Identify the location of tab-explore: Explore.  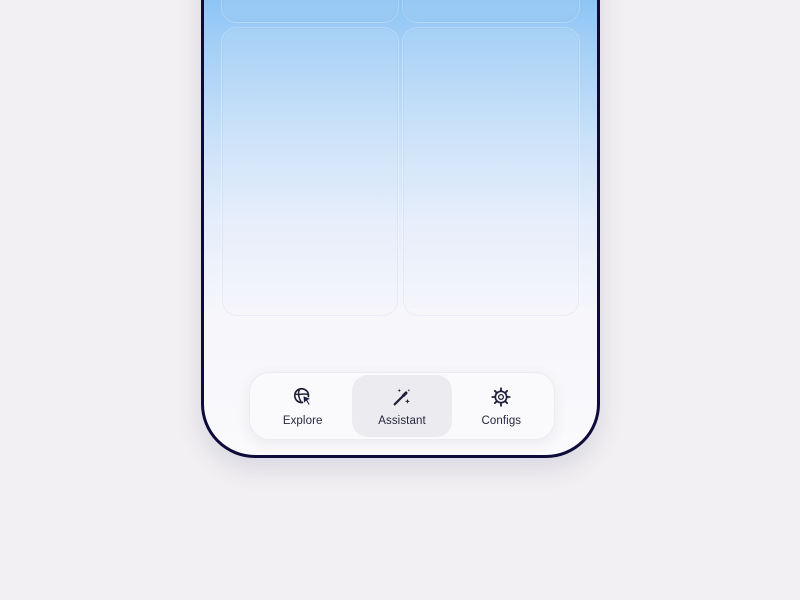
(302, 406).